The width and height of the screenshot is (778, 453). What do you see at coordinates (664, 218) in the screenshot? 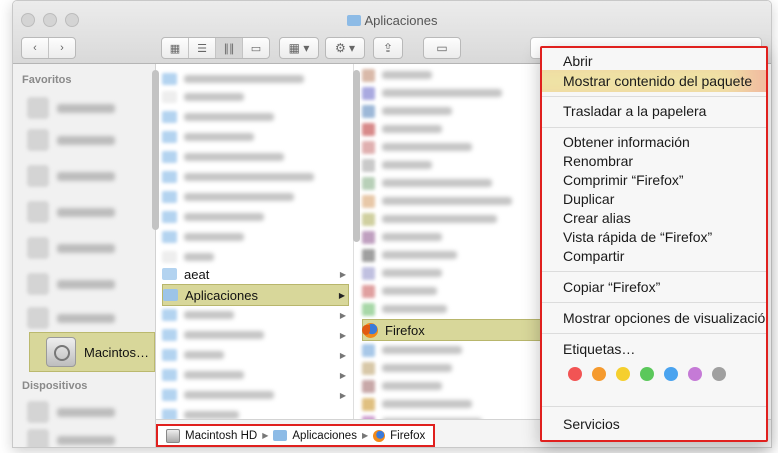
I see `menu-item-crear-alias: Crear alias` at bounding box center [664, 218].